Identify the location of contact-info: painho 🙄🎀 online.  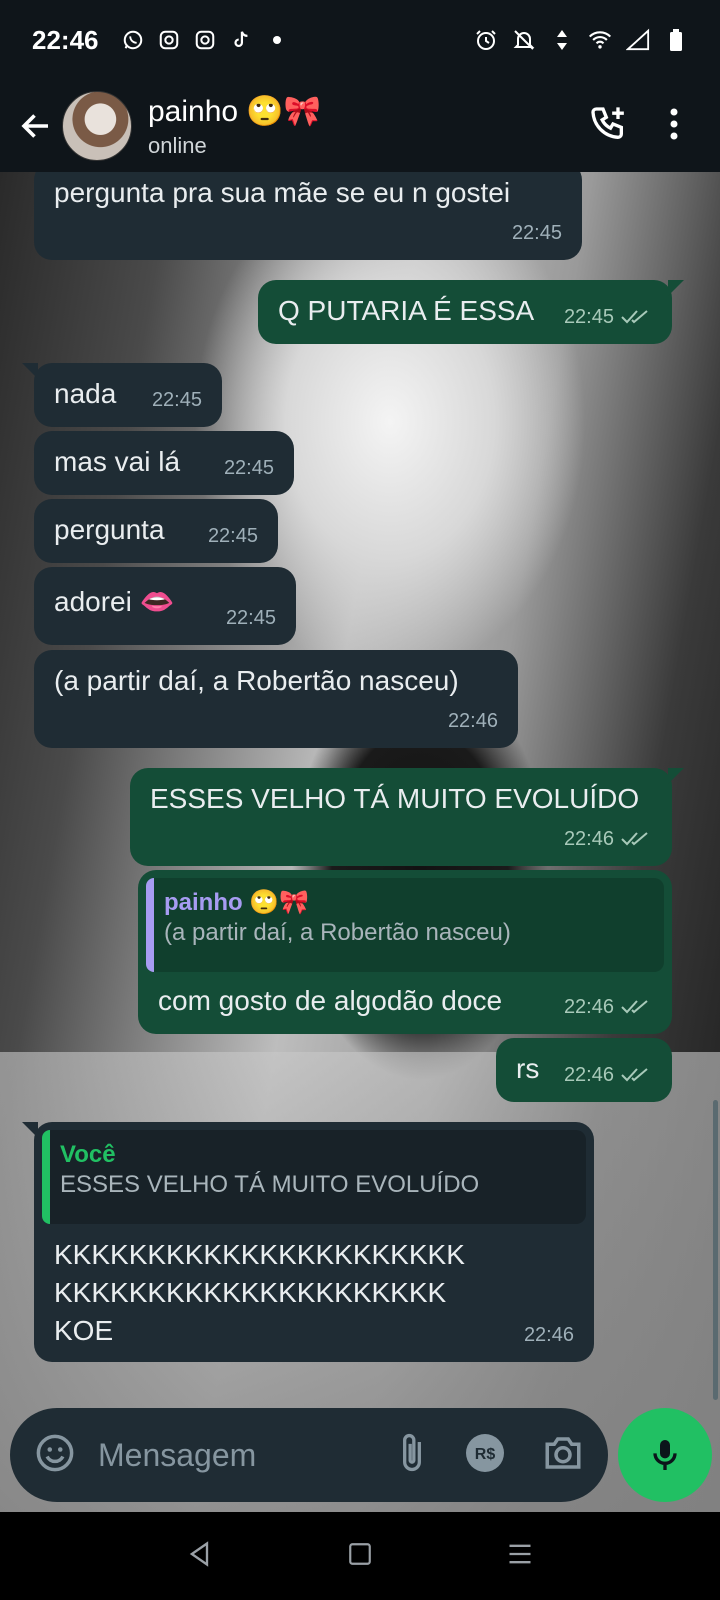
(234, 126).